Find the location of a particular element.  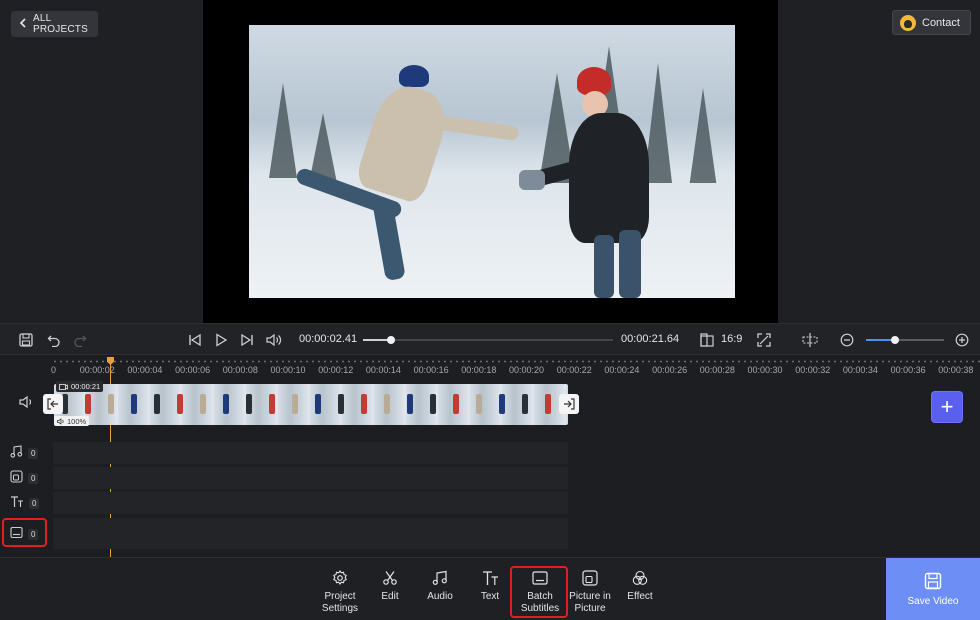

fullscreen-icon is located at coordinates (764, 340).